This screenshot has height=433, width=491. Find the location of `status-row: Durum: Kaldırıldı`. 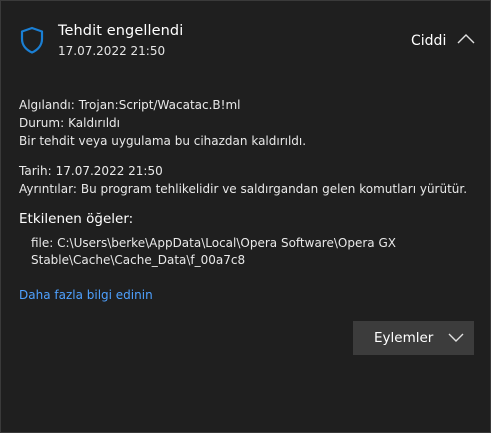

status-row: Durum: Kaldırıldı is located at coordinates (69, 123).